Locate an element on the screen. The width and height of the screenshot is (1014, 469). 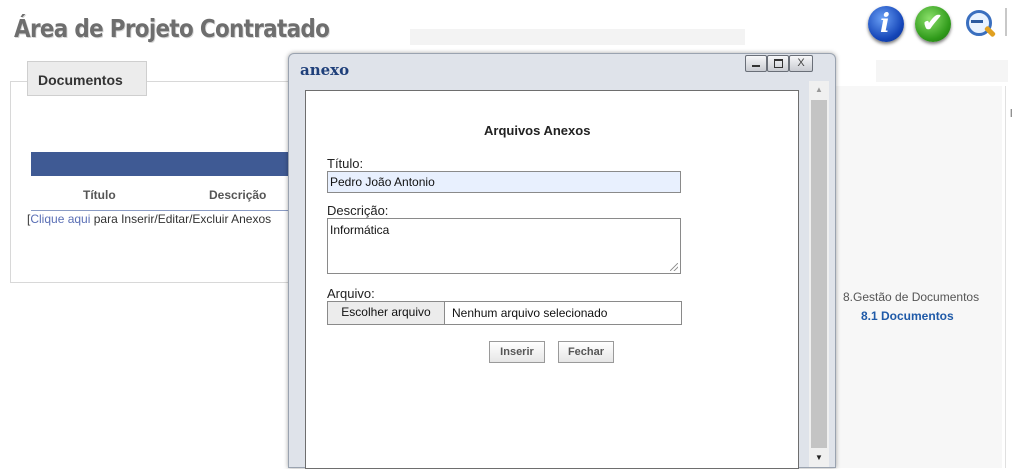
nav-item-documentos: 8.1 Documentos is located at coordinates (907, 316).